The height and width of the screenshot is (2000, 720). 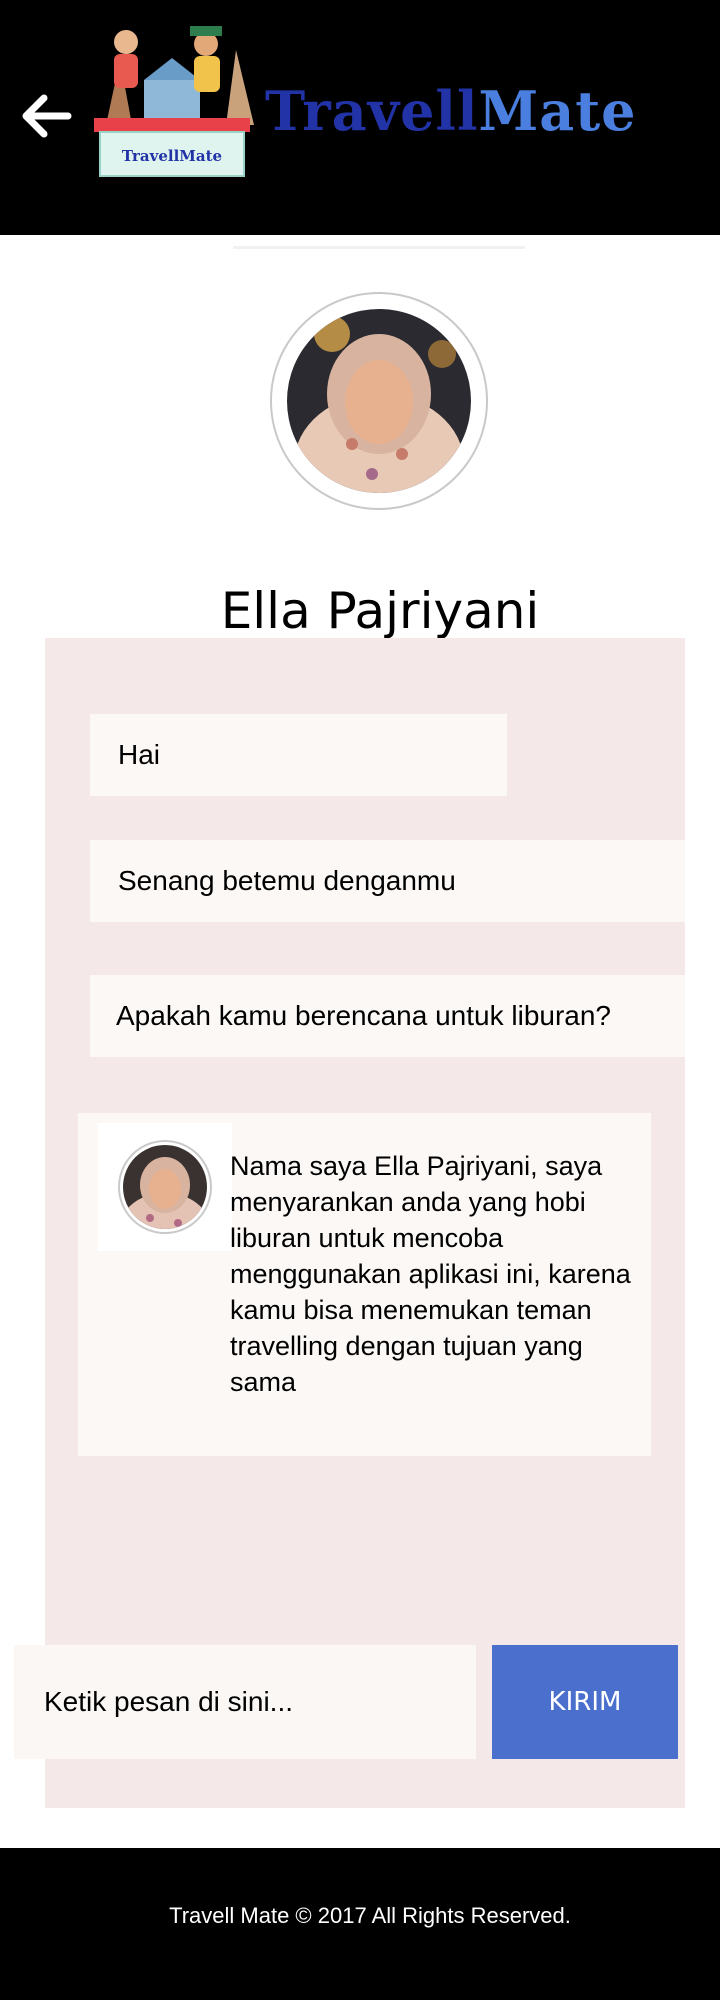 What do you see at coordinates (585, 1702) in the screenshot?
I see `send-button: KIRIM` at bounding box center [585, 1702].